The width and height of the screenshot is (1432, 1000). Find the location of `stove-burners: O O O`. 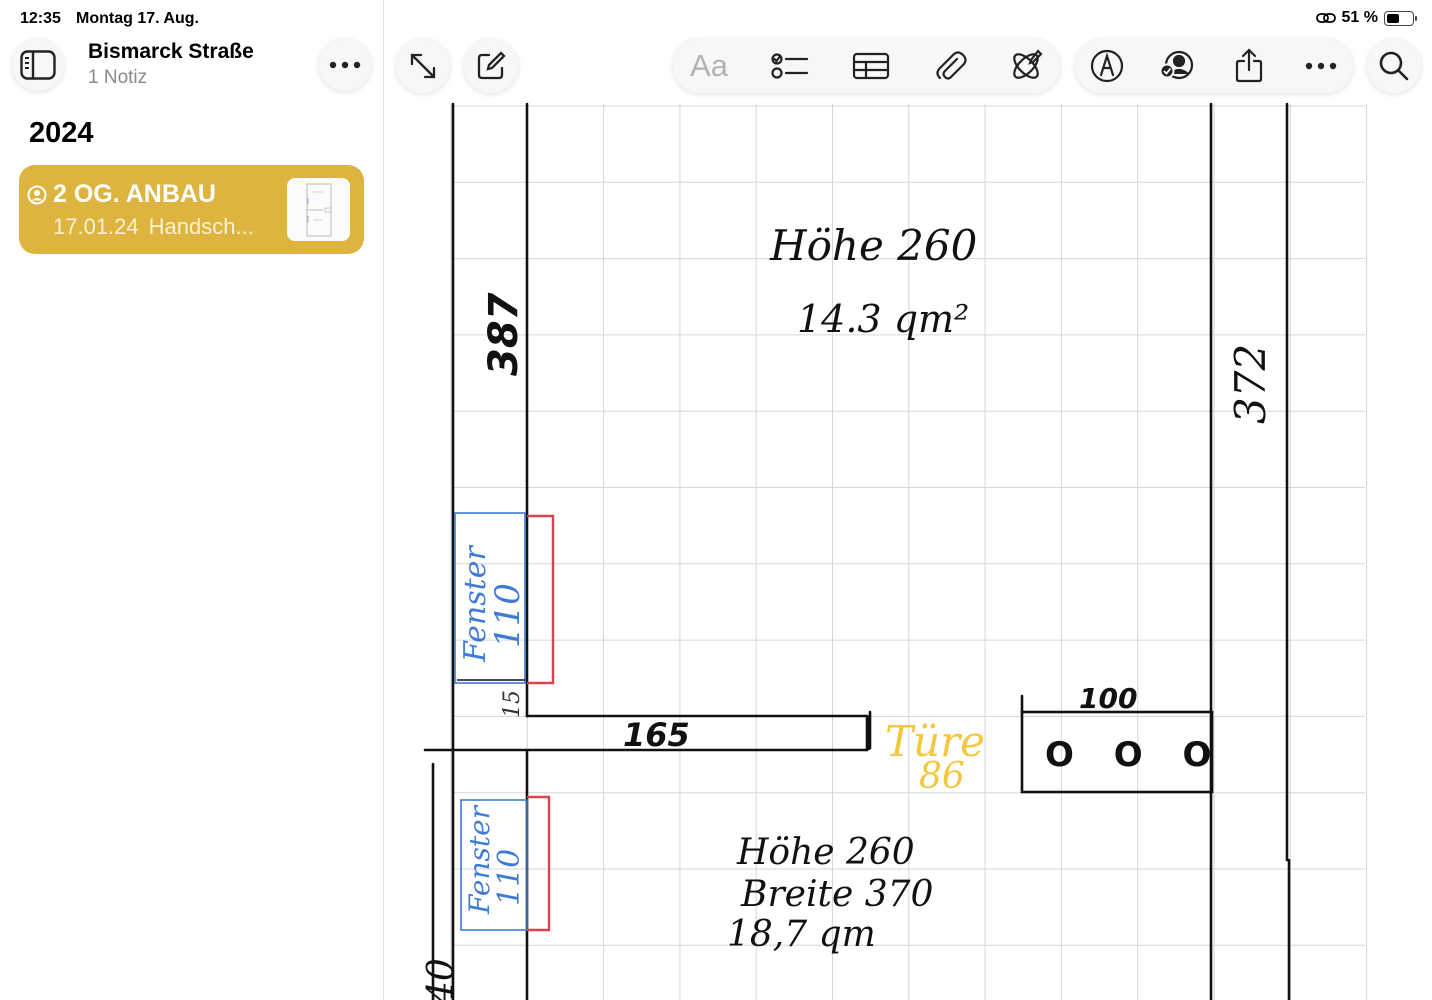

stove-burners: O O O is located at coordinates (1135, 755).